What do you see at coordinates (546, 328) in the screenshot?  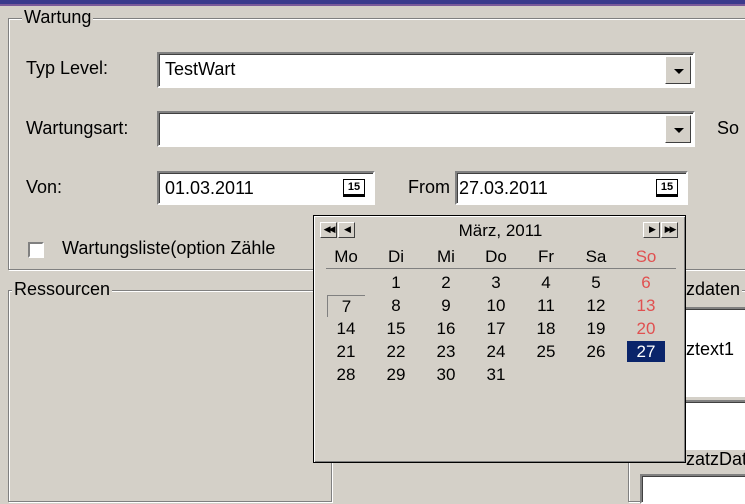 I see `calendar-day-18: 18` at bounding box center [546, 328].